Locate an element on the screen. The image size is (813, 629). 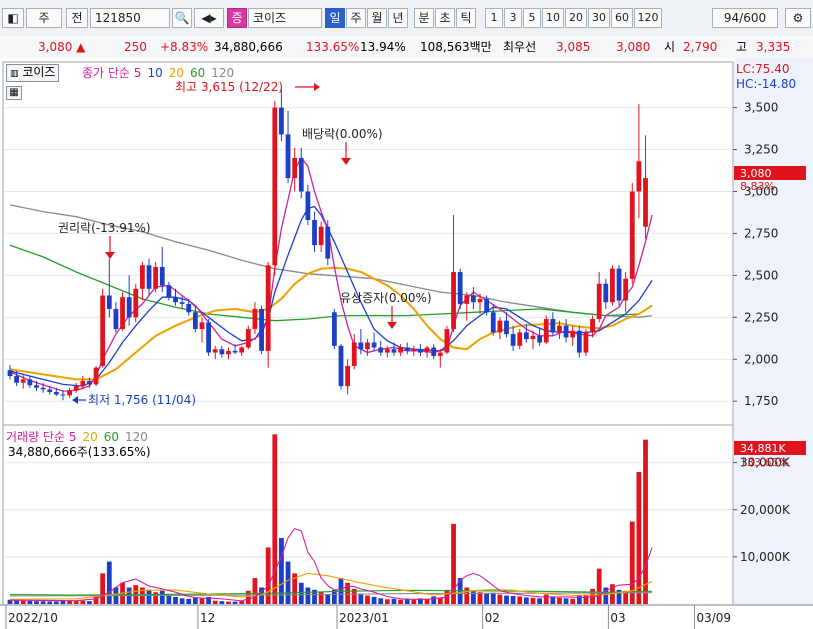
toolbar-button-13: 초 is located at coordinates (445, 18).